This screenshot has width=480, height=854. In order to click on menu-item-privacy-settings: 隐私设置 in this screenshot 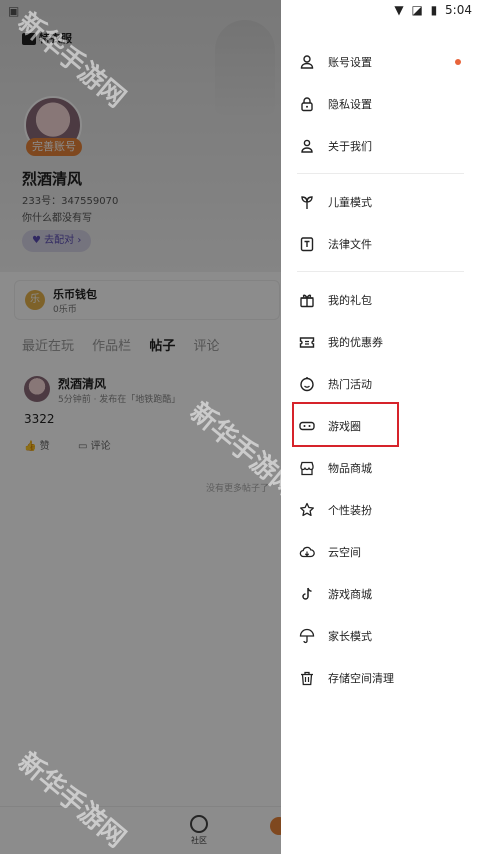, I will do `click(380, 104)`.